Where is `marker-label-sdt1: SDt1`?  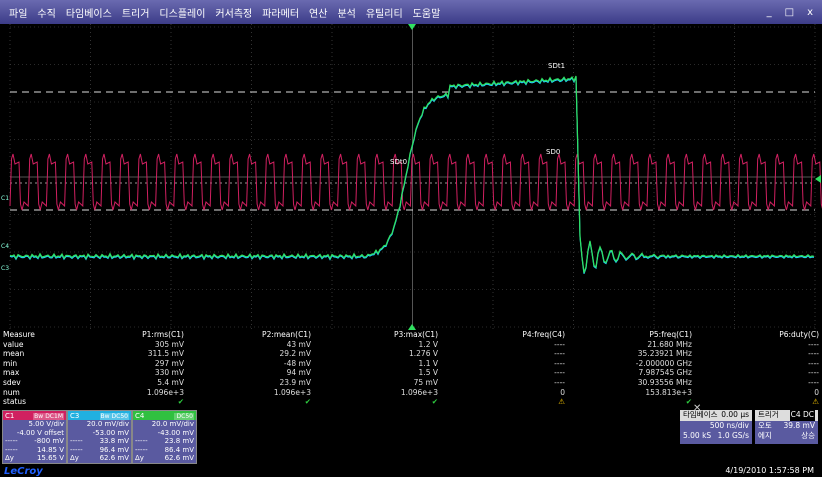
marker-label-sdt1: SDt1 is located at coordinates (556, 66).